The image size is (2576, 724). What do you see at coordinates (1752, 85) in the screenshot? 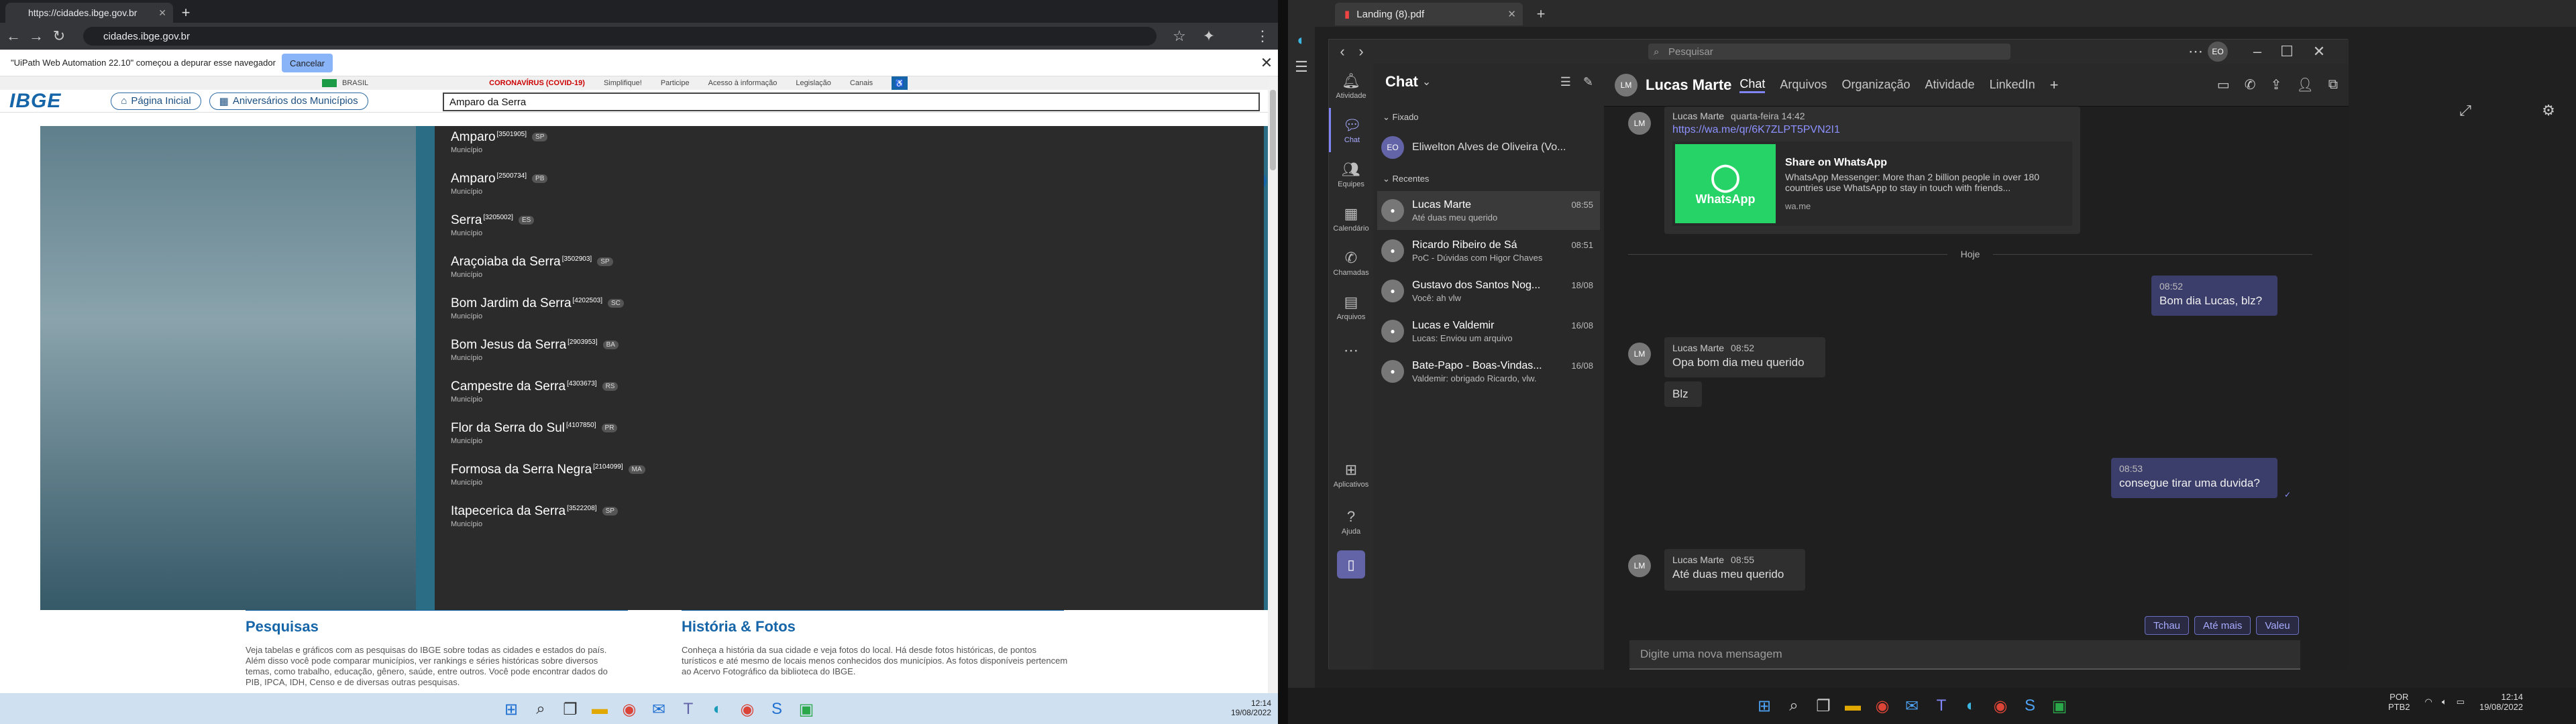
I see `tab-chat: Chat` at bounding box center [1752, 85].